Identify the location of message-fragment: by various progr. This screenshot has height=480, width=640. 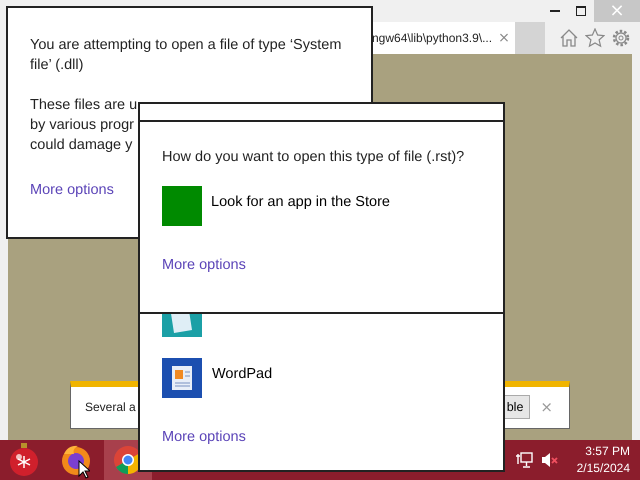
(82, 125).